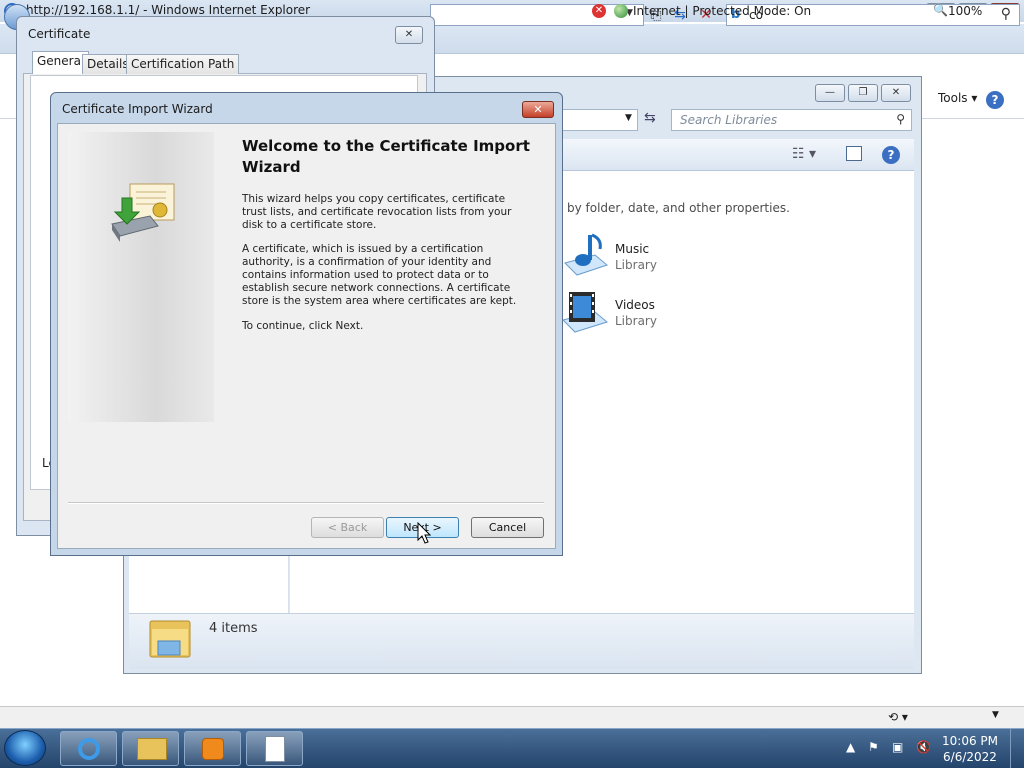 Image resolution: width=1024 pixels, height=768 pixels. Describe the element at coordinates (791, 120) in the screenshot. I see `explorer-search-box: Search Libraries ⚲` at that location.